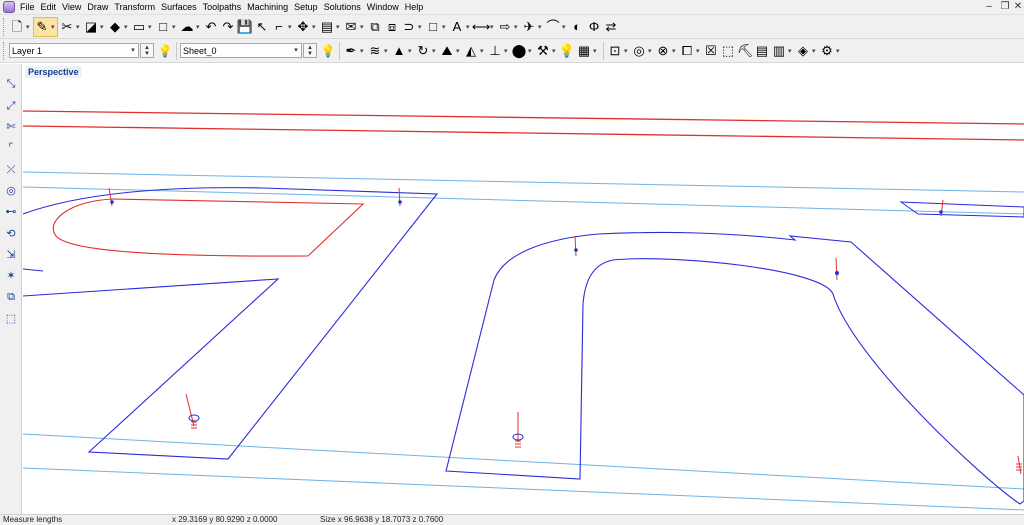  What do you see at coordinates (245, 27) in the screenshot?
I see `save-button: 💾` at bounding box center [245, 27].